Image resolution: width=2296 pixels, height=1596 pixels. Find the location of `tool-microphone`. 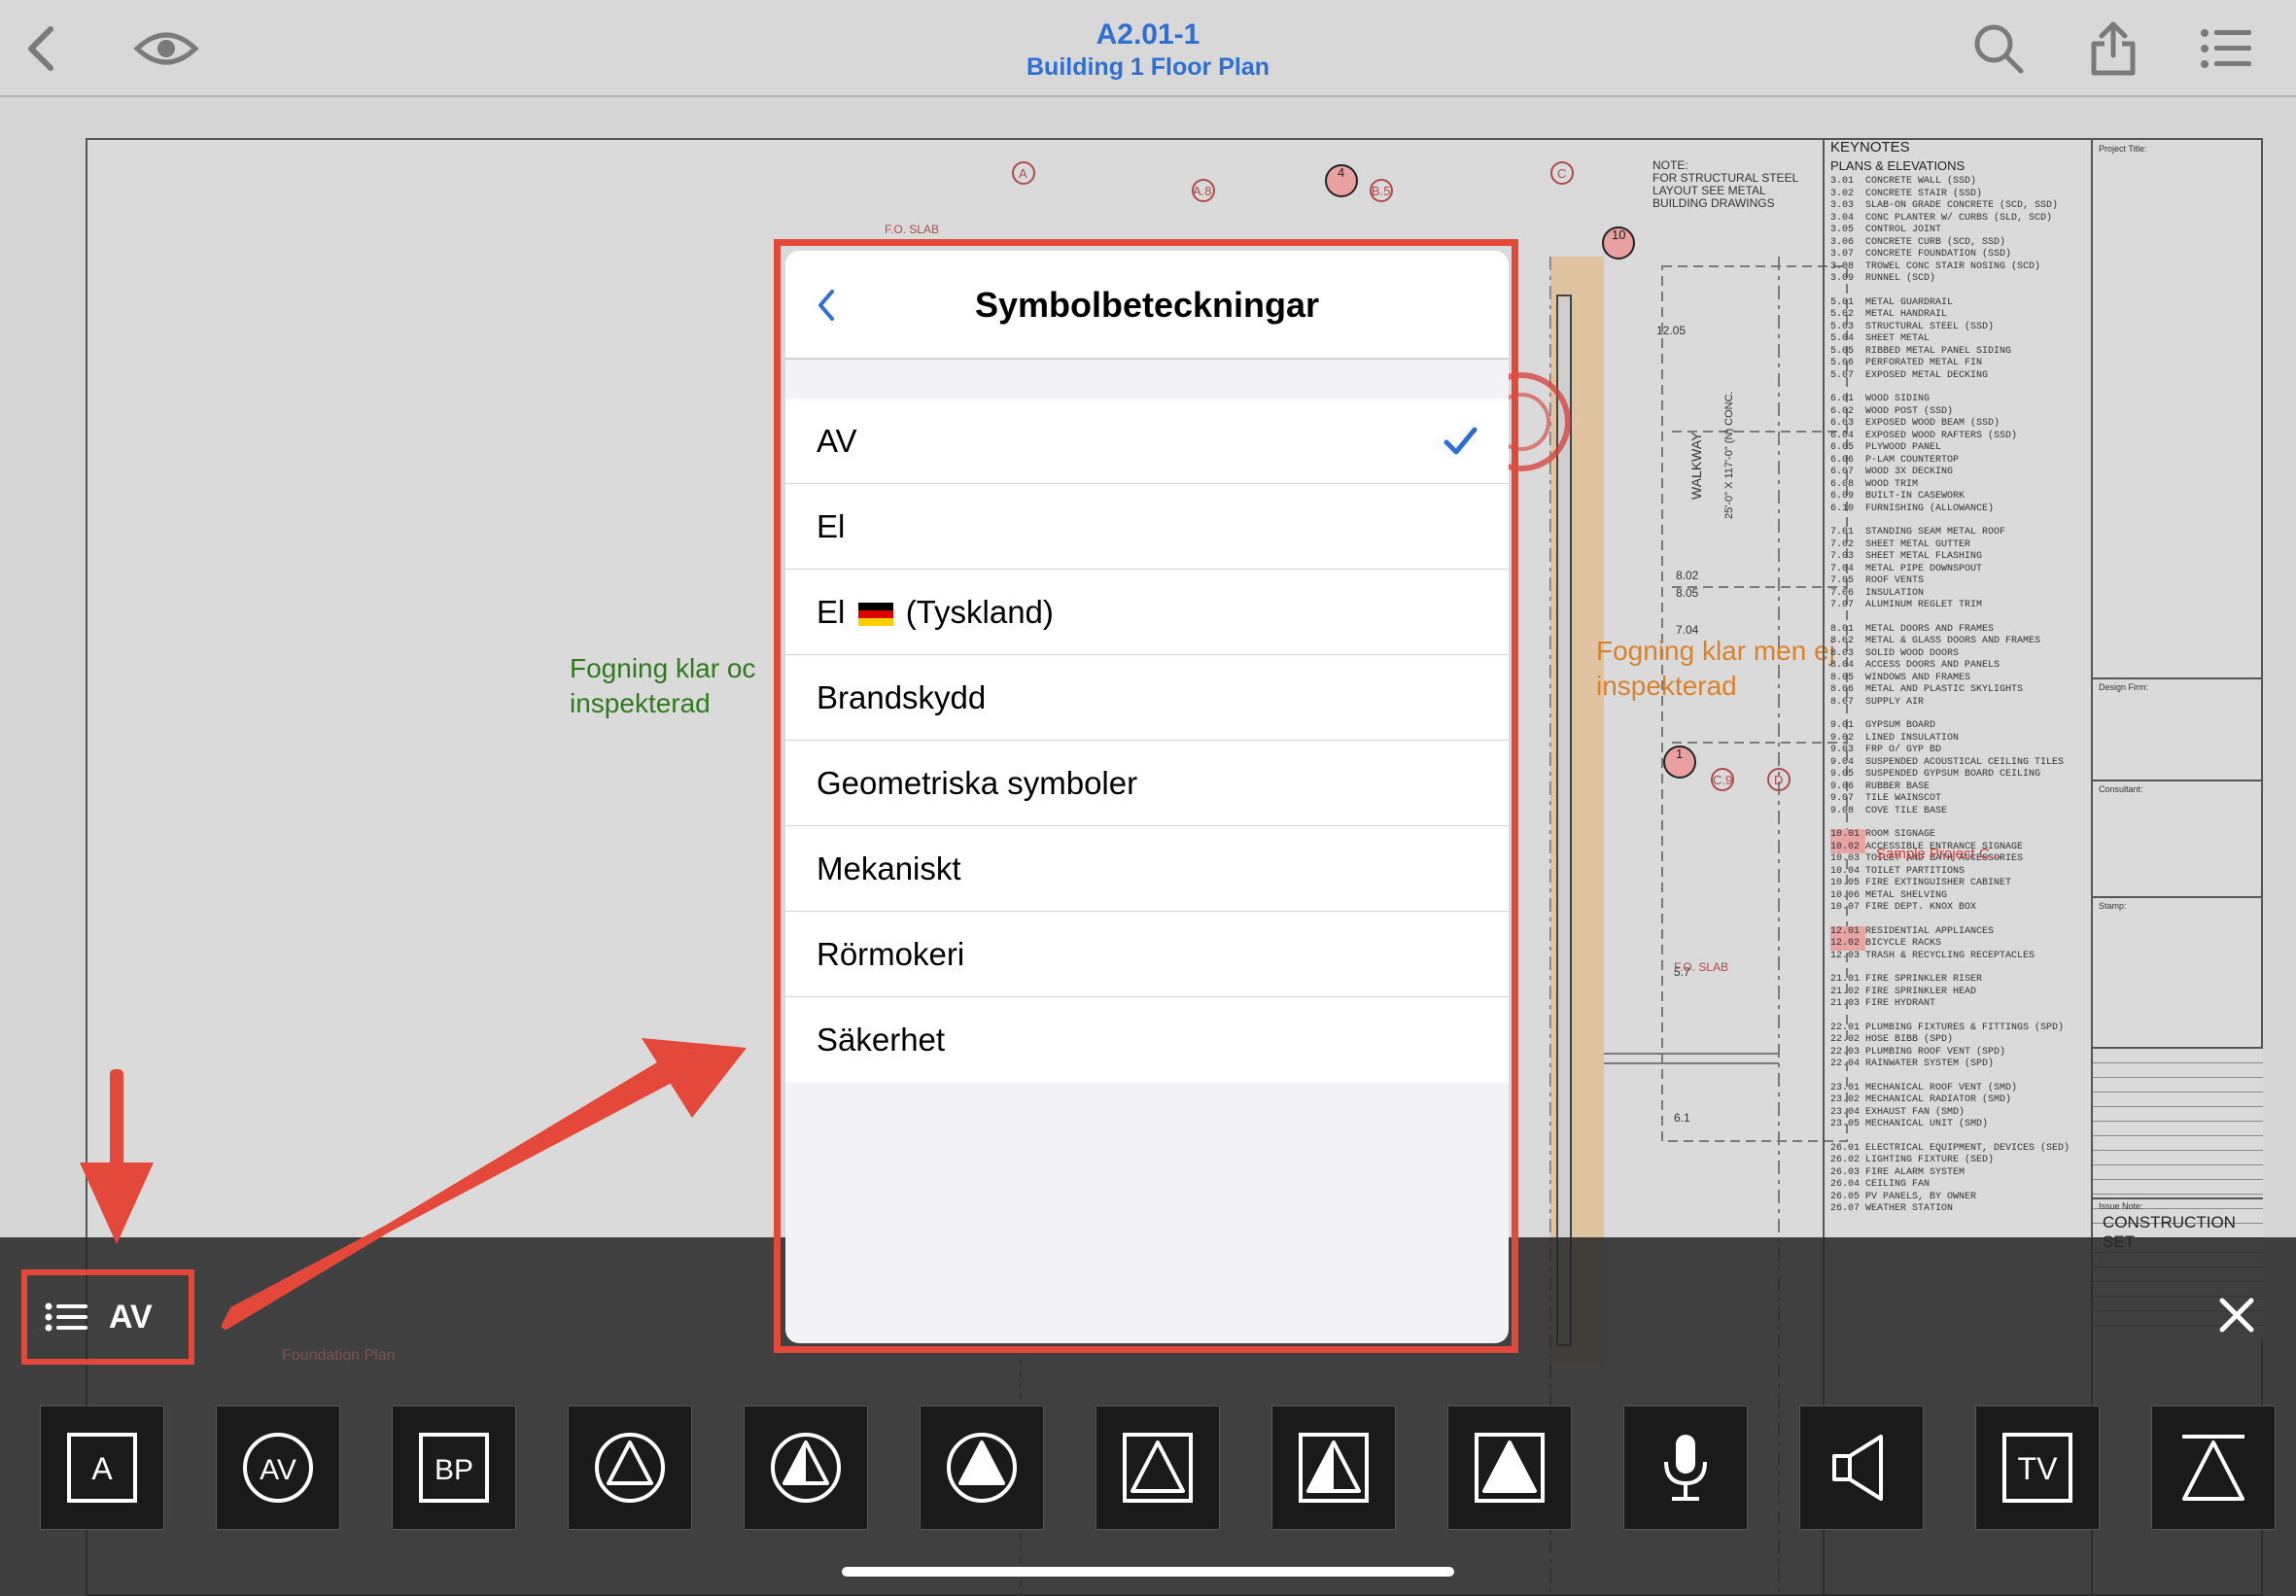

tool-microphone is located at coordinates (1685, 1467).